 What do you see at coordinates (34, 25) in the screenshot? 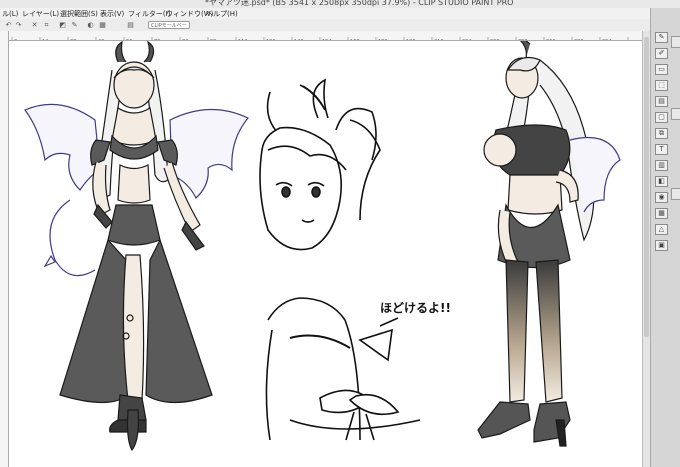
I see `clear-icon: ✕` at bounding box center [34, 25].